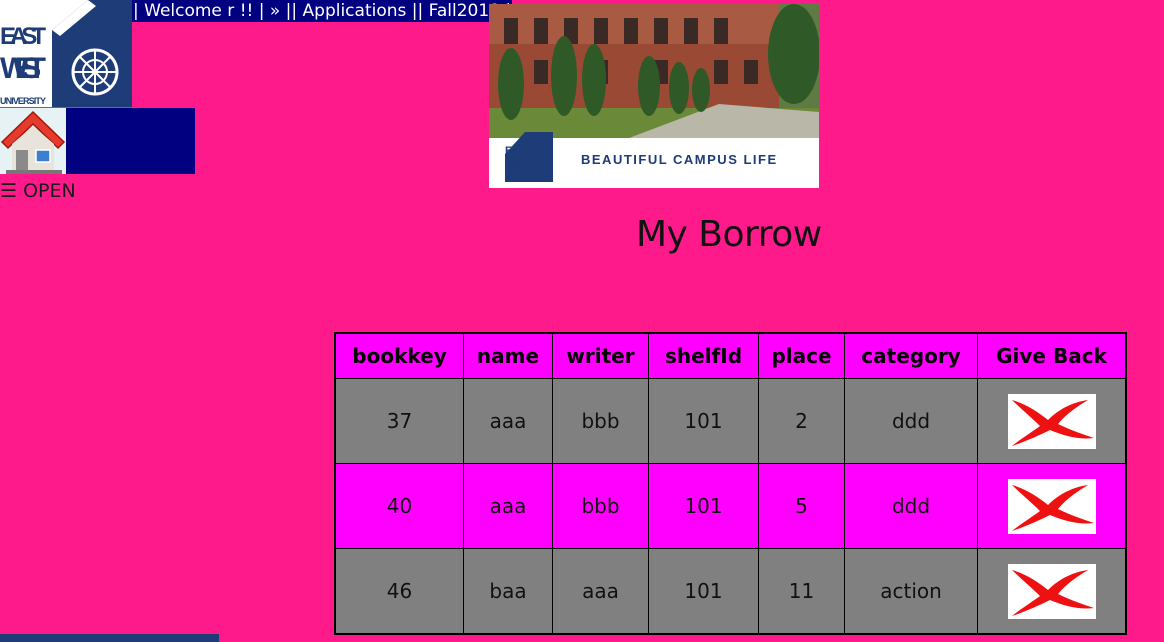 The width and height of the screenshot is (1164, 642). Describe the element at coordinates (801, 591) in the screenshot. I see `cell-place: 11` at that location.